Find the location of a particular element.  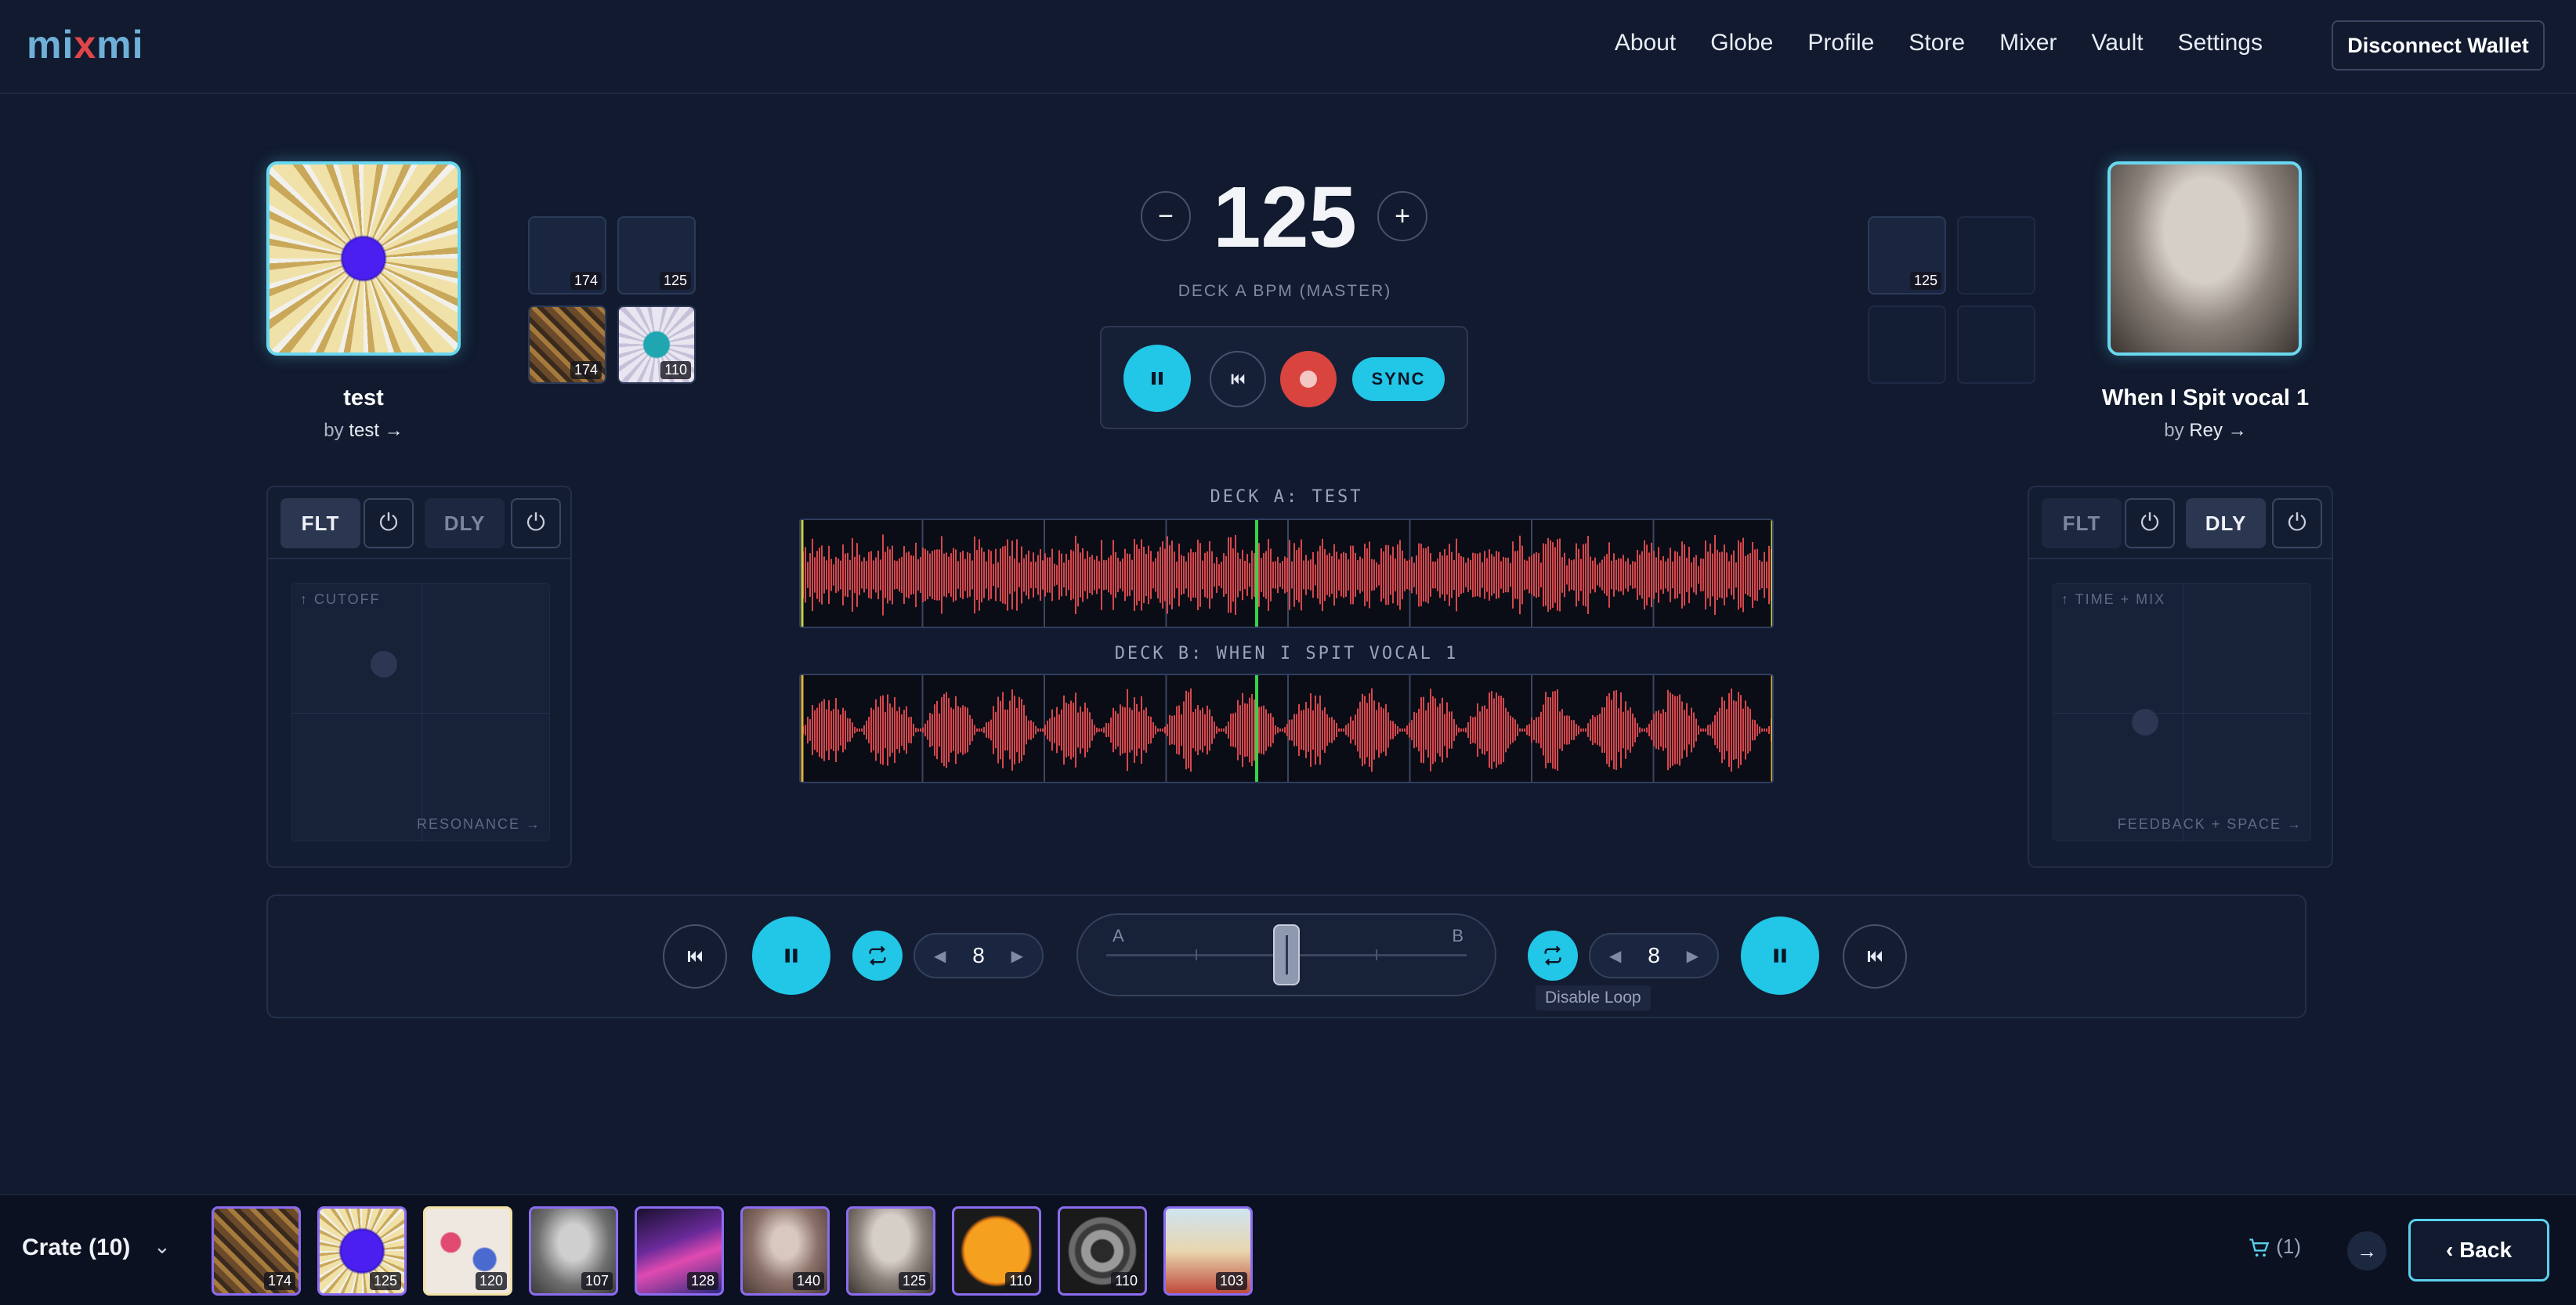

master-pause-button is located at coordinates (1157, 378).